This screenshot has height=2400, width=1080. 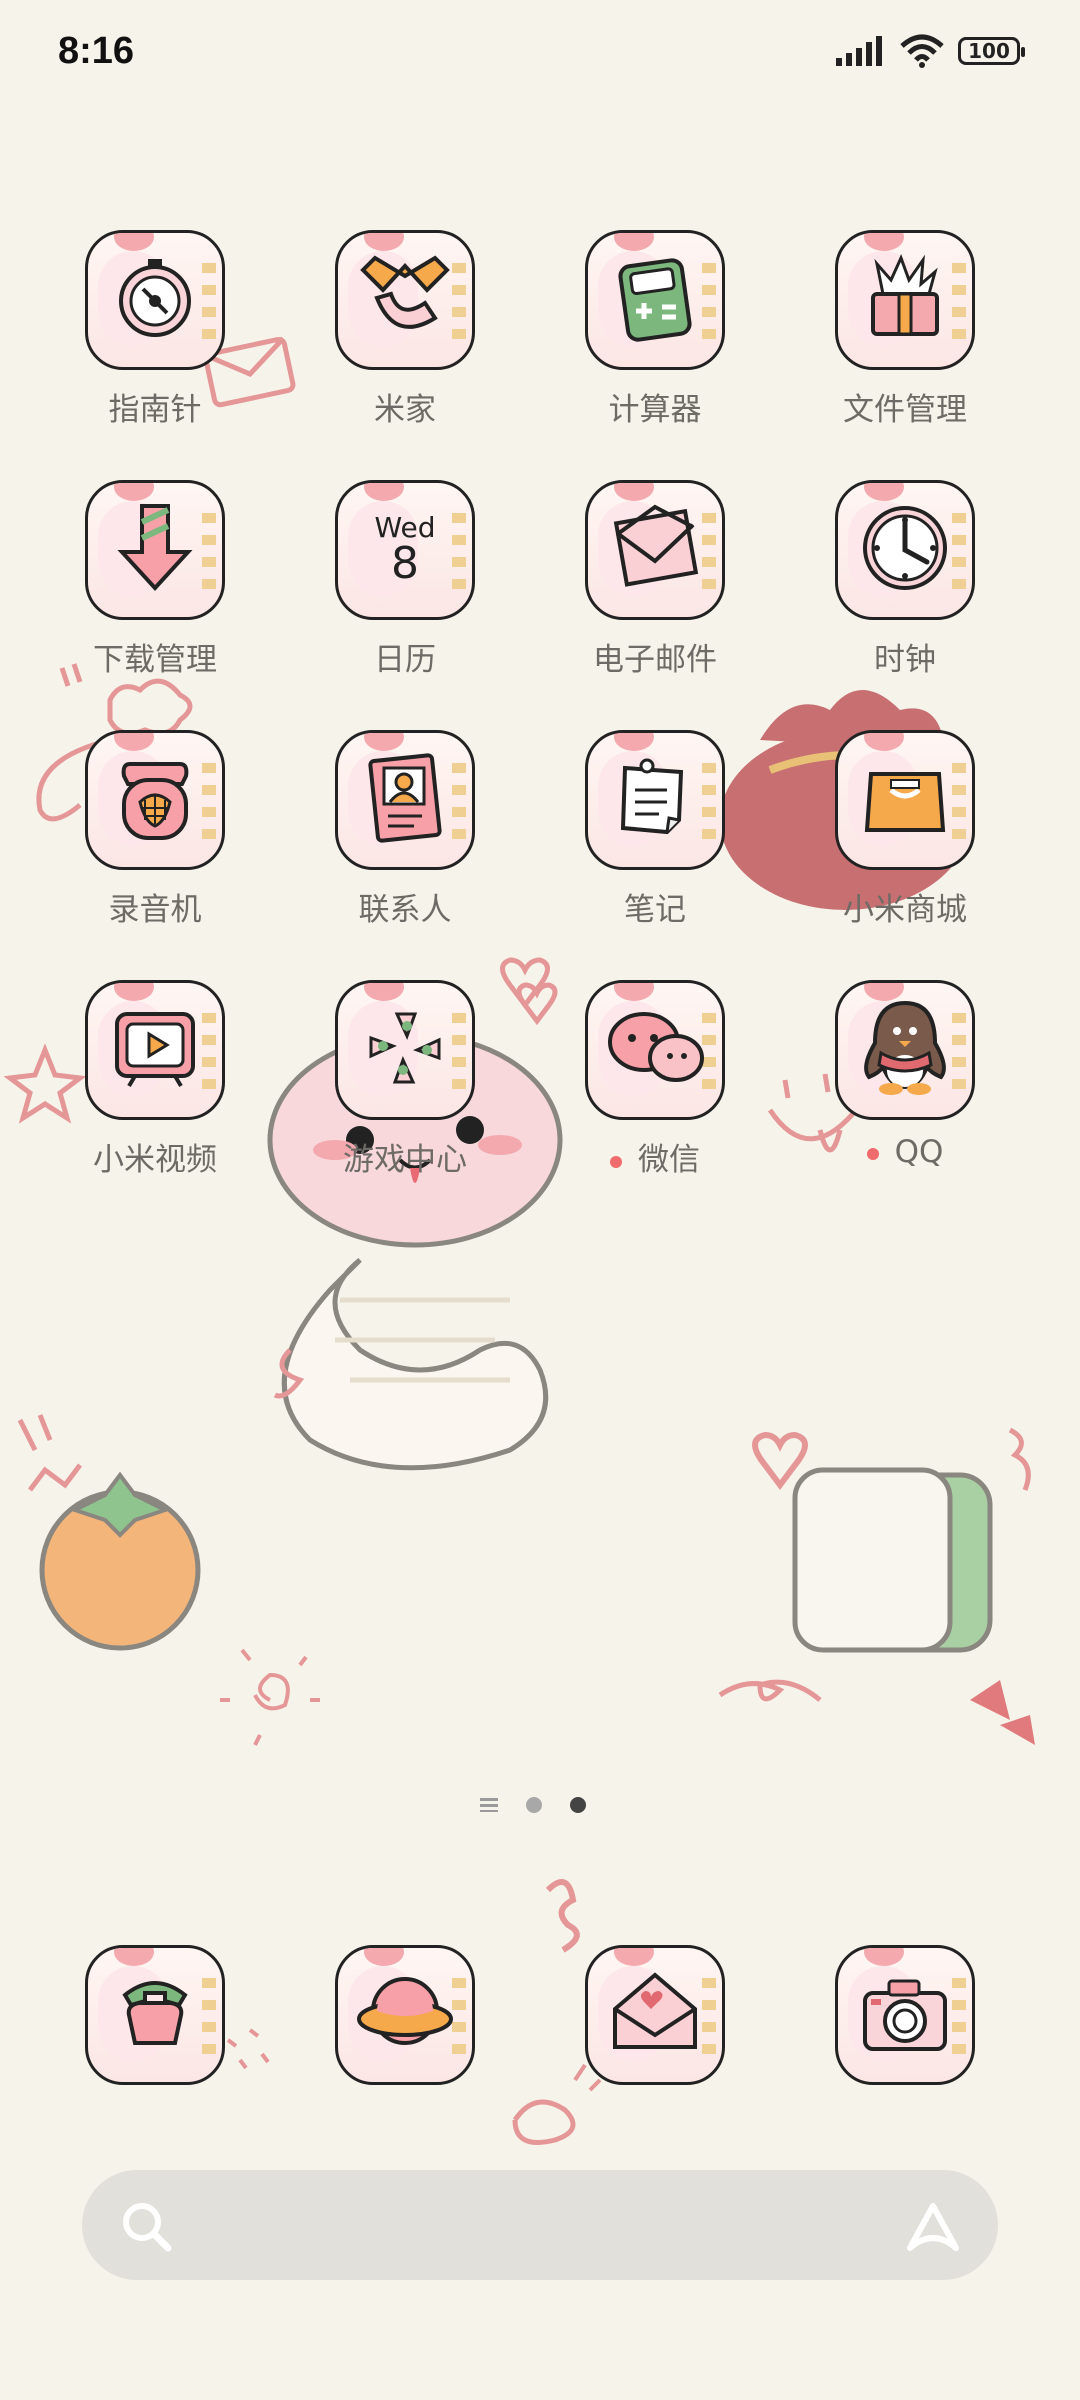 I want to click on clock-icon, so click(x=905, y=550).